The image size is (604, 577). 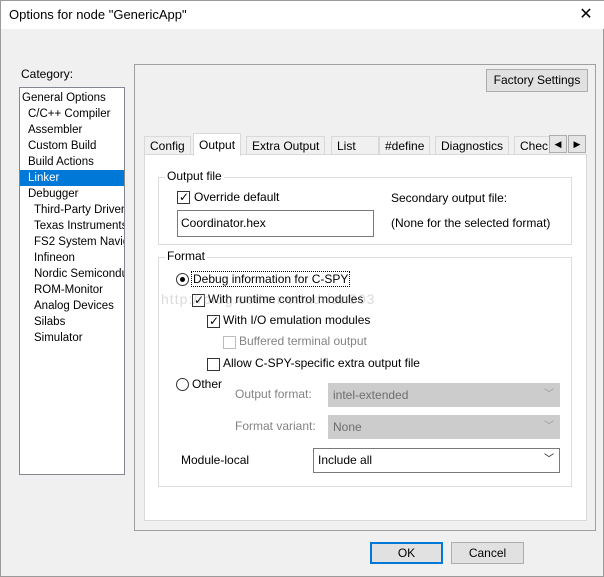 I want to click on tab-diagnostics: Diagnostics, so click(x=472, y=145).